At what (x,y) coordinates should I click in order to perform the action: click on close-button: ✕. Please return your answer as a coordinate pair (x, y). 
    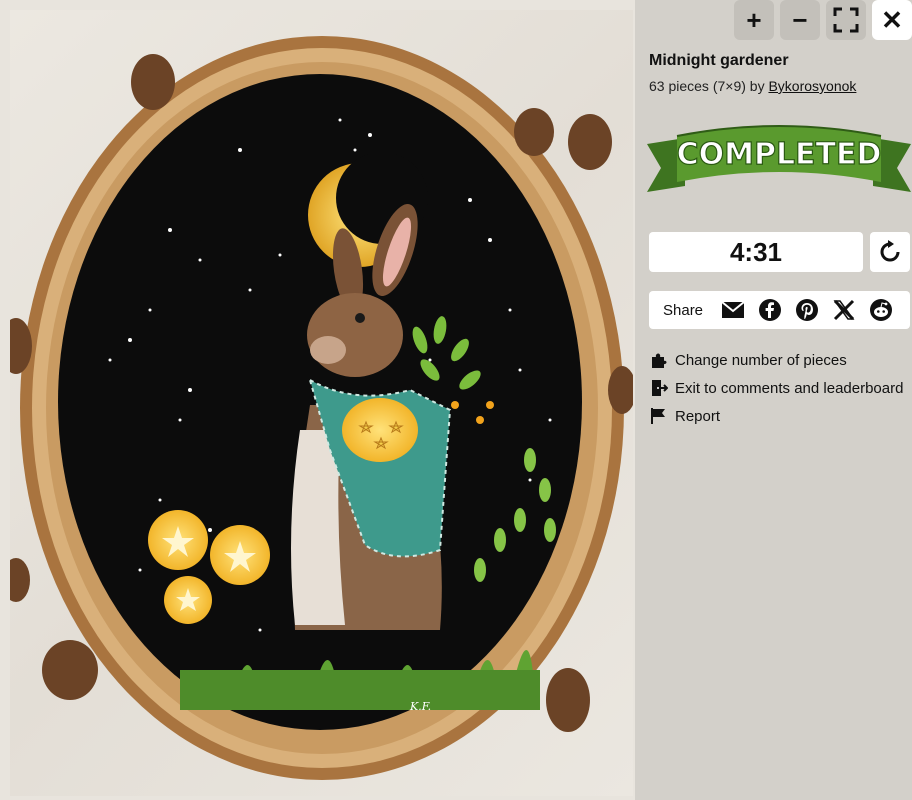
    Looking at the image, I should click on (892, 20).